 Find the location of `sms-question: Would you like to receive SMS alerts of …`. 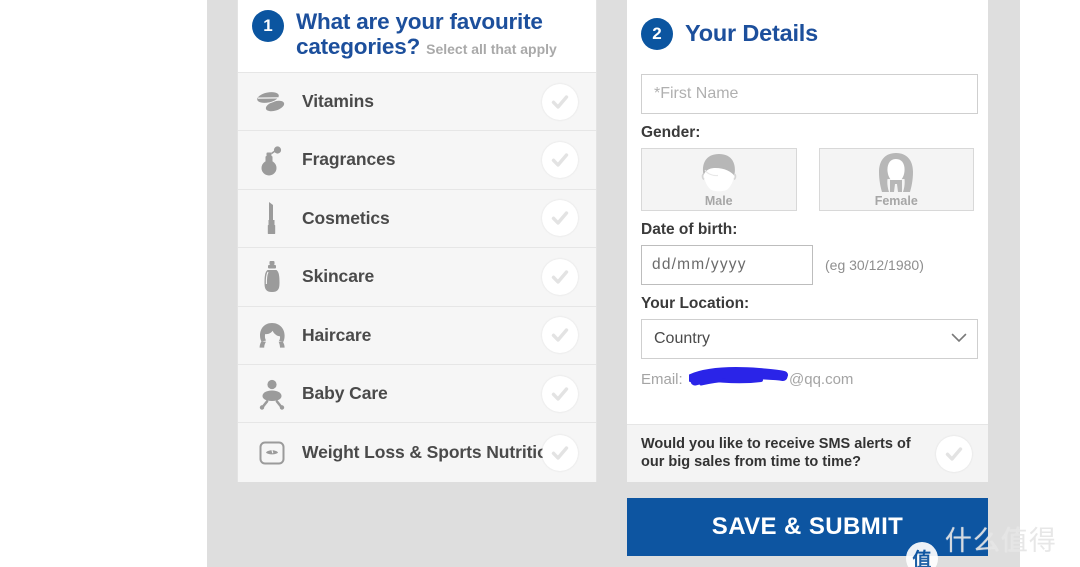

sms-question: Would you like to receive SMS alerts of … is located at coordinates (776, 452).